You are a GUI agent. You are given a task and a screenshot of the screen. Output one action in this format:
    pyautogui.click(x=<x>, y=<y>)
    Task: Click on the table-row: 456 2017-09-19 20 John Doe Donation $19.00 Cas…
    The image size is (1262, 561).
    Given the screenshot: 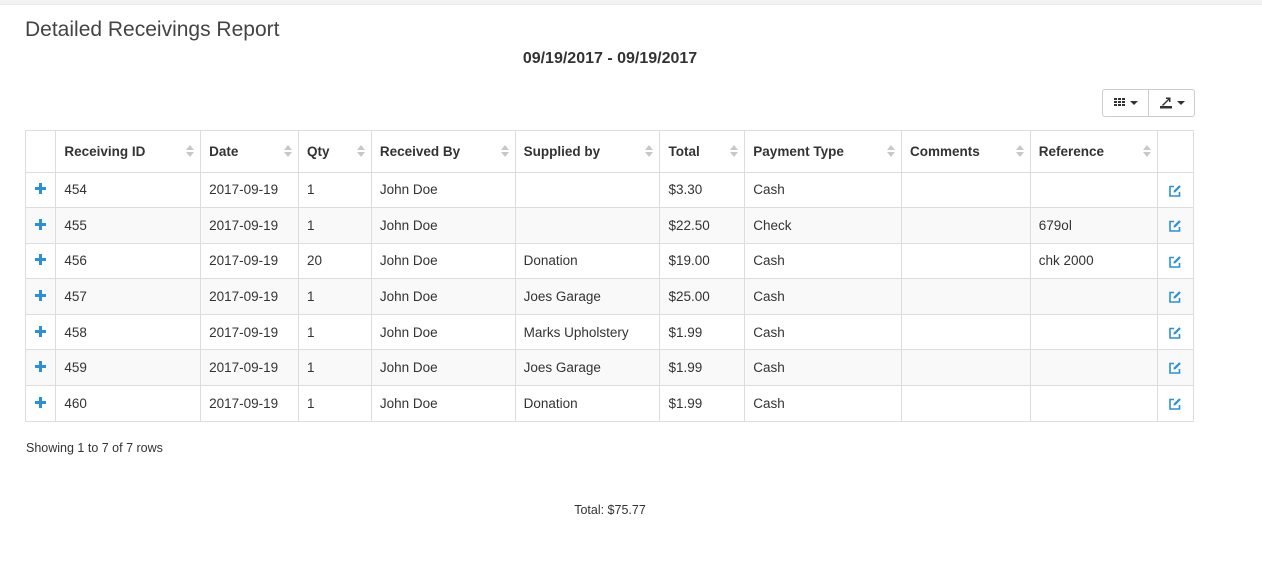 What is the action you would take?
    pyautogui.click(x=609, y=260)
    